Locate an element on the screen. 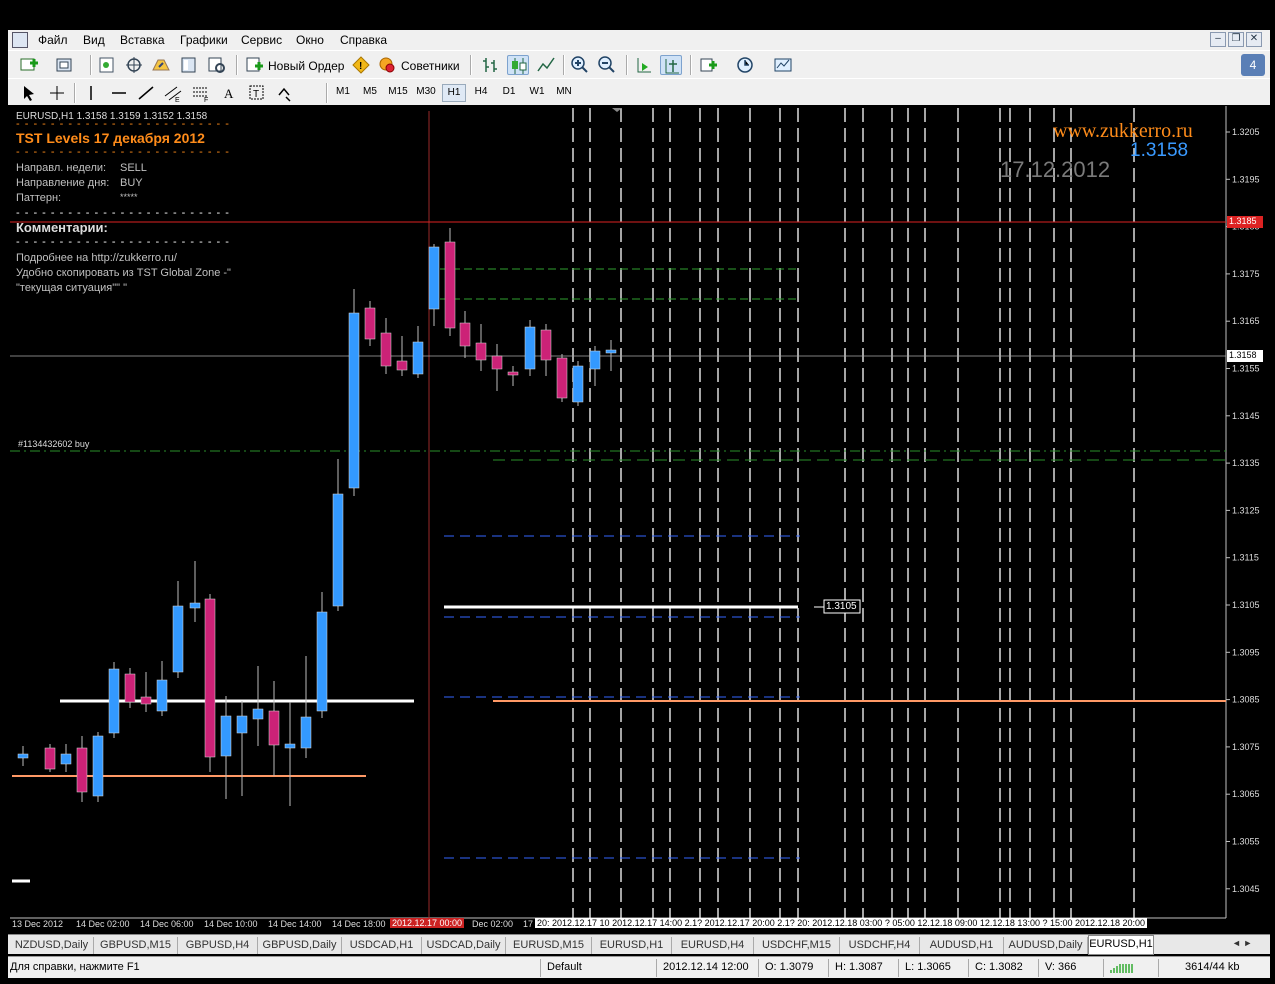 This screenshot has height=984, width=1275. chart-tab-audusd-daily: AUDUSD,Daily is located at coordinates (1046, 945).